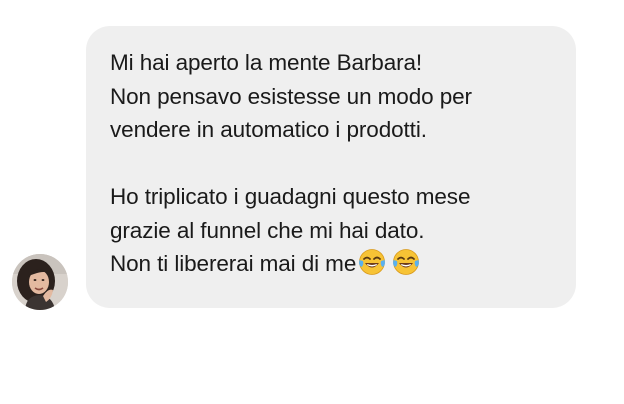  I want to click on message-line: Non pensavo esistesse un modo per, so click(291, 96).